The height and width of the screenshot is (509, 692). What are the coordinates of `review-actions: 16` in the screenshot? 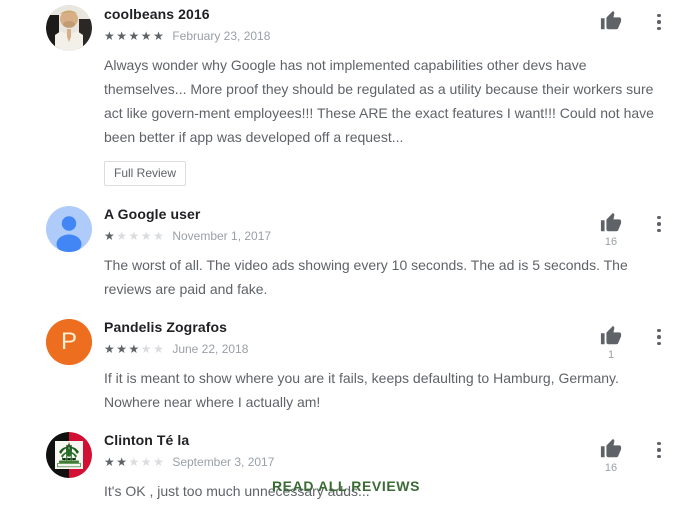 It's located at (631, 230).